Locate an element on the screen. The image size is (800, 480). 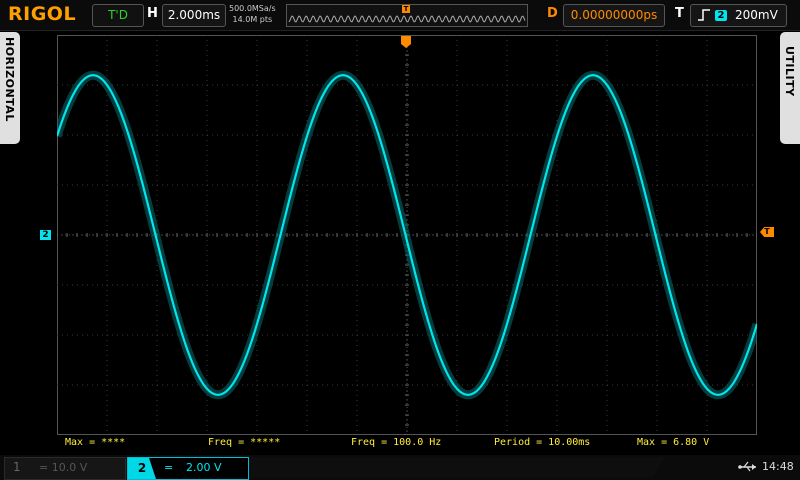
channel1-scale-value: 10.0 V is located at coordinates (69, 467).